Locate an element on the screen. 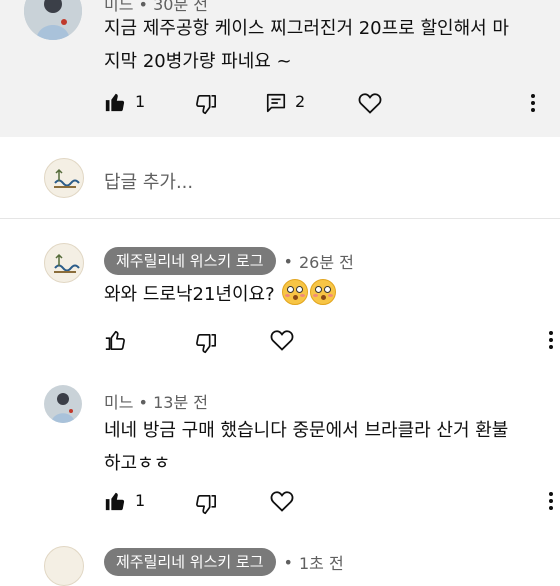  comment-text: 네네 방금 구매 했습니다 중문에서 브라클라 산거 환불 하고ㅎㅎ is located at coordinates (324, 447).